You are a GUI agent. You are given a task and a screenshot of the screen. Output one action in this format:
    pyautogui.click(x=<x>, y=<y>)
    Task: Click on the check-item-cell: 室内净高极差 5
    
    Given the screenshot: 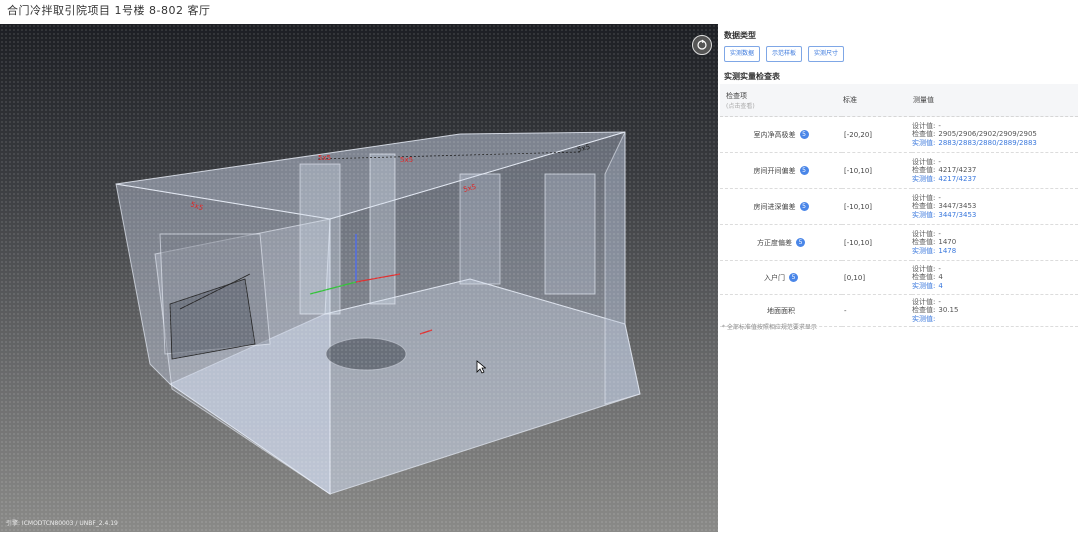 What is the action you would take?
    pyautogui.click(x=781, y=134)
    